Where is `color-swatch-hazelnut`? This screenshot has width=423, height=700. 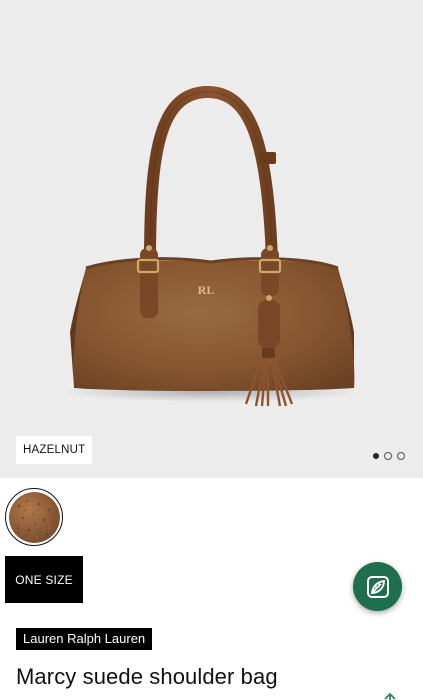 color-swatch-hazelnut is located at coordinates (34, 517).